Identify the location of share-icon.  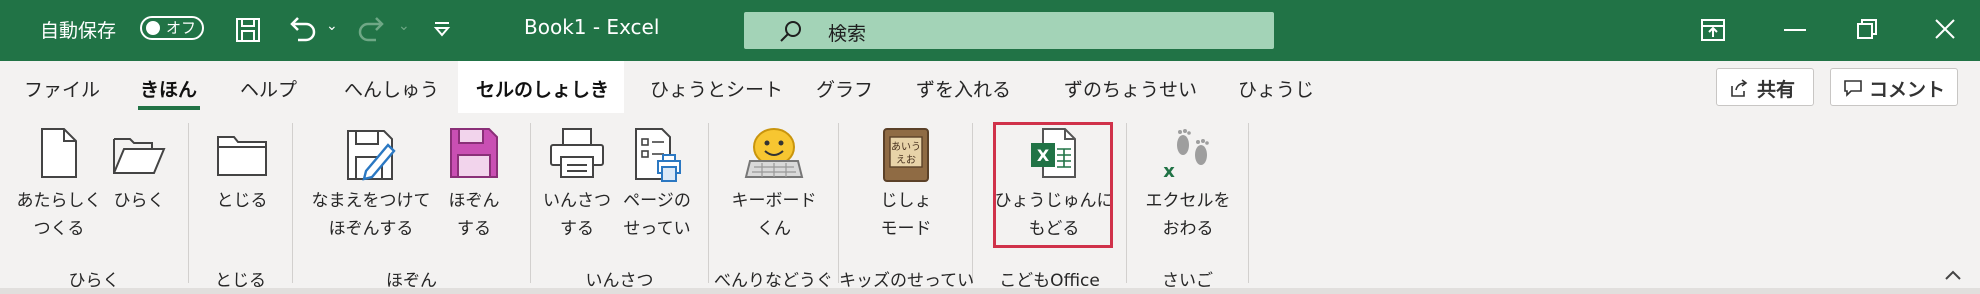
(1739, 88).